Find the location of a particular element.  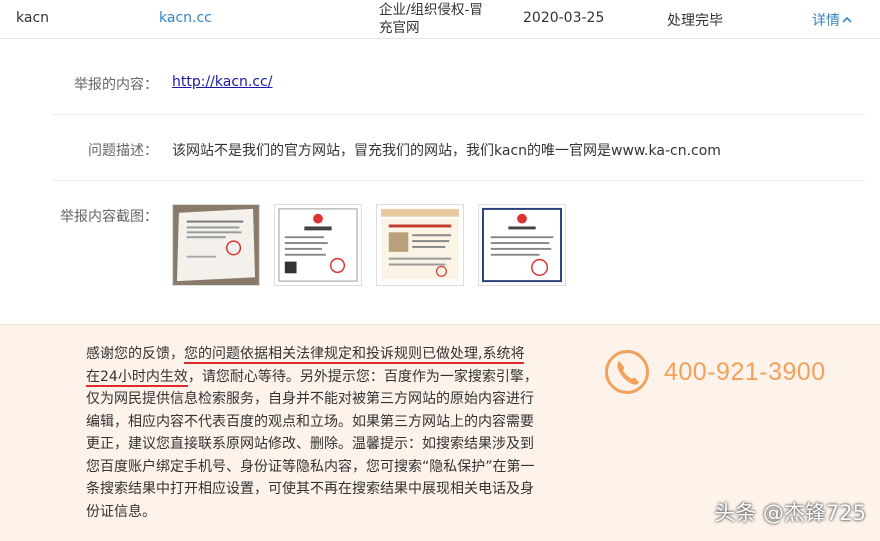

report-type-line2: 充官网 is located at coordinates (399, 28).